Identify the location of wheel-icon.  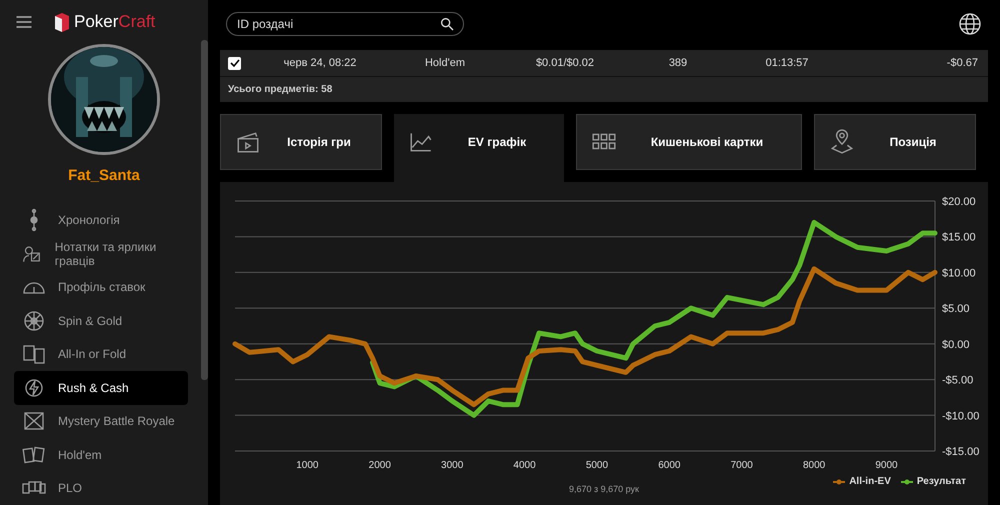
(34, 320).